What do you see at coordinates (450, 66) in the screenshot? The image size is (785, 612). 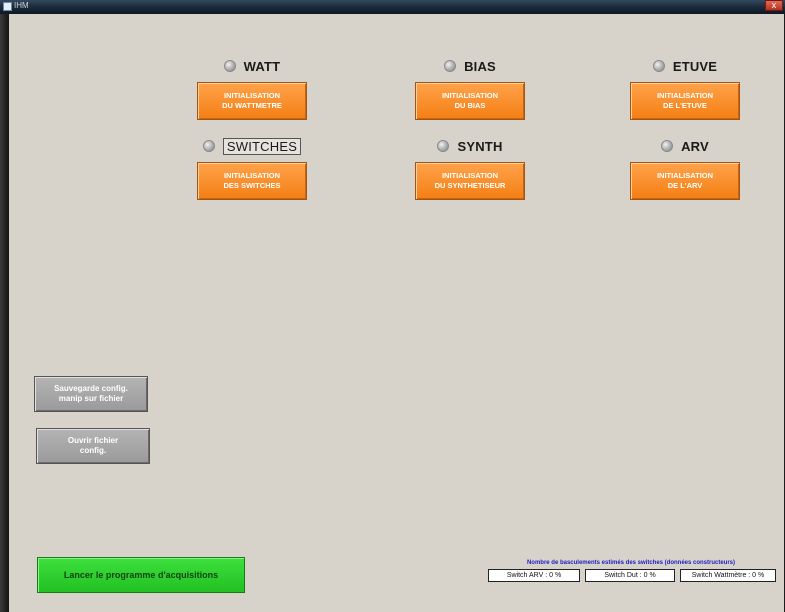 I see `bias-status-led-icon` at bounding box center [450, 66].